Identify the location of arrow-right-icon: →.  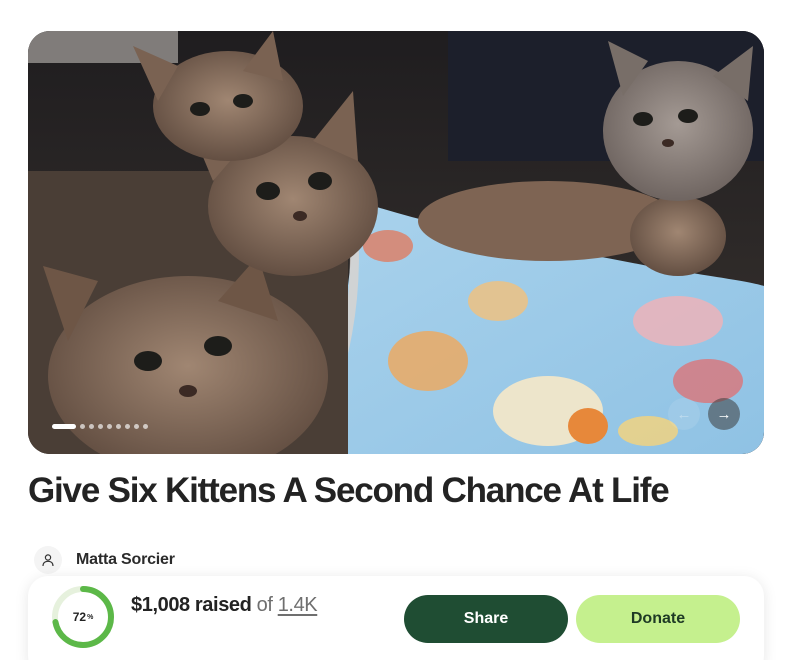
(724, 414).